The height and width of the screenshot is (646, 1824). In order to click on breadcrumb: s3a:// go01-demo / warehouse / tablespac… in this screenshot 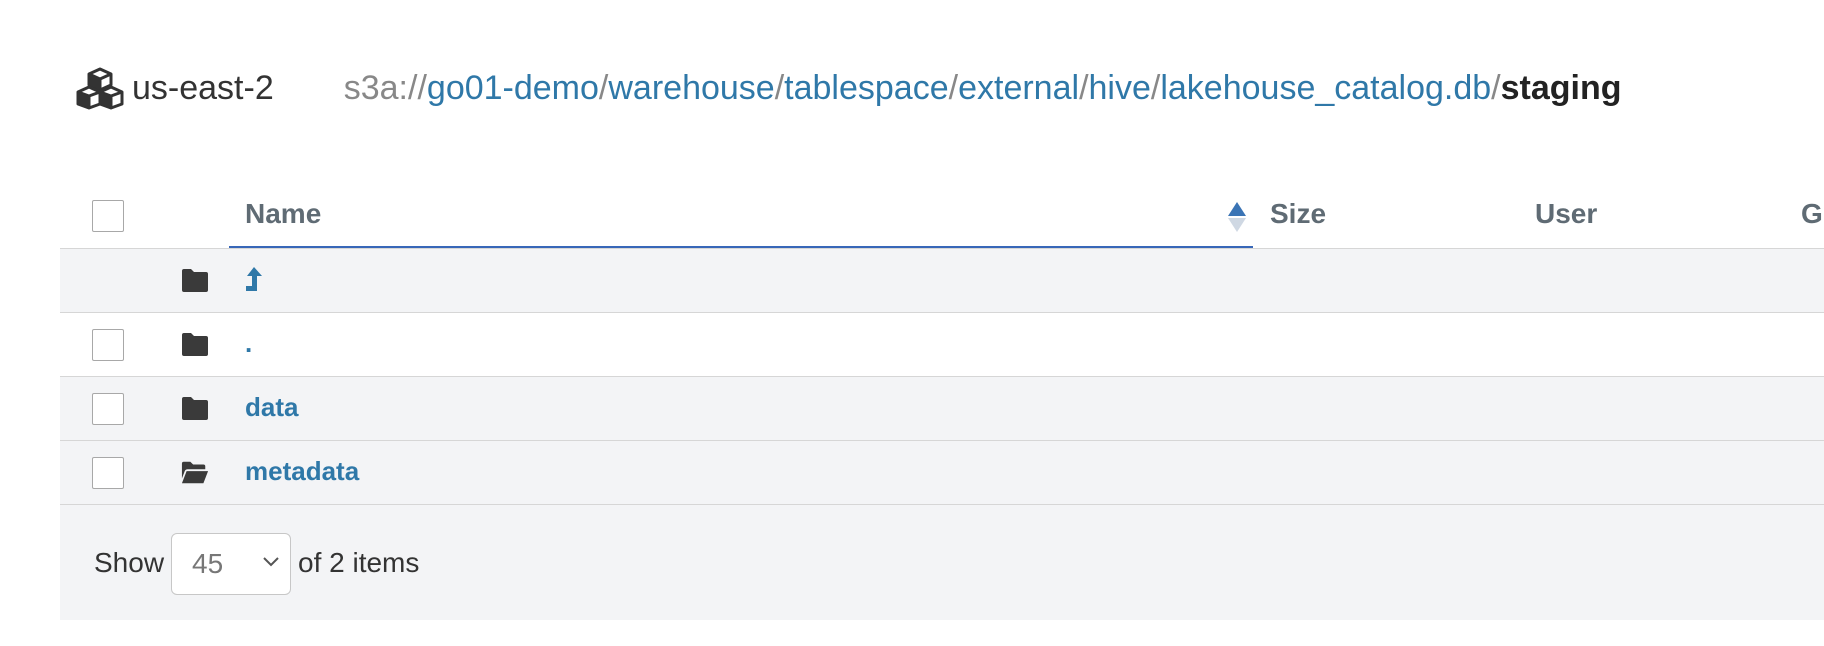, I will do `click(983, 88)`.